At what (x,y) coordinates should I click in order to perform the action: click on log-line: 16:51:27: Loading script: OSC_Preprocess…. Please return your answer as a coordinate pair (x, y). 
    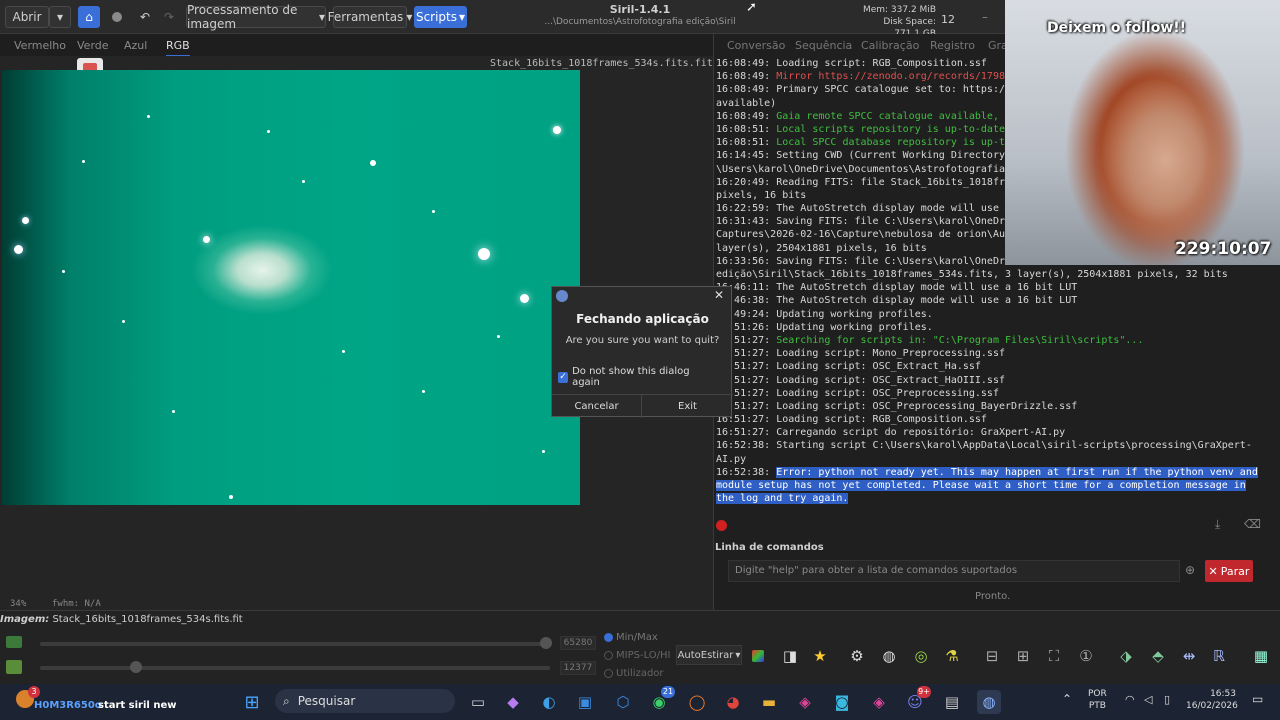
    Looking at the image, I should click on (991, 393).